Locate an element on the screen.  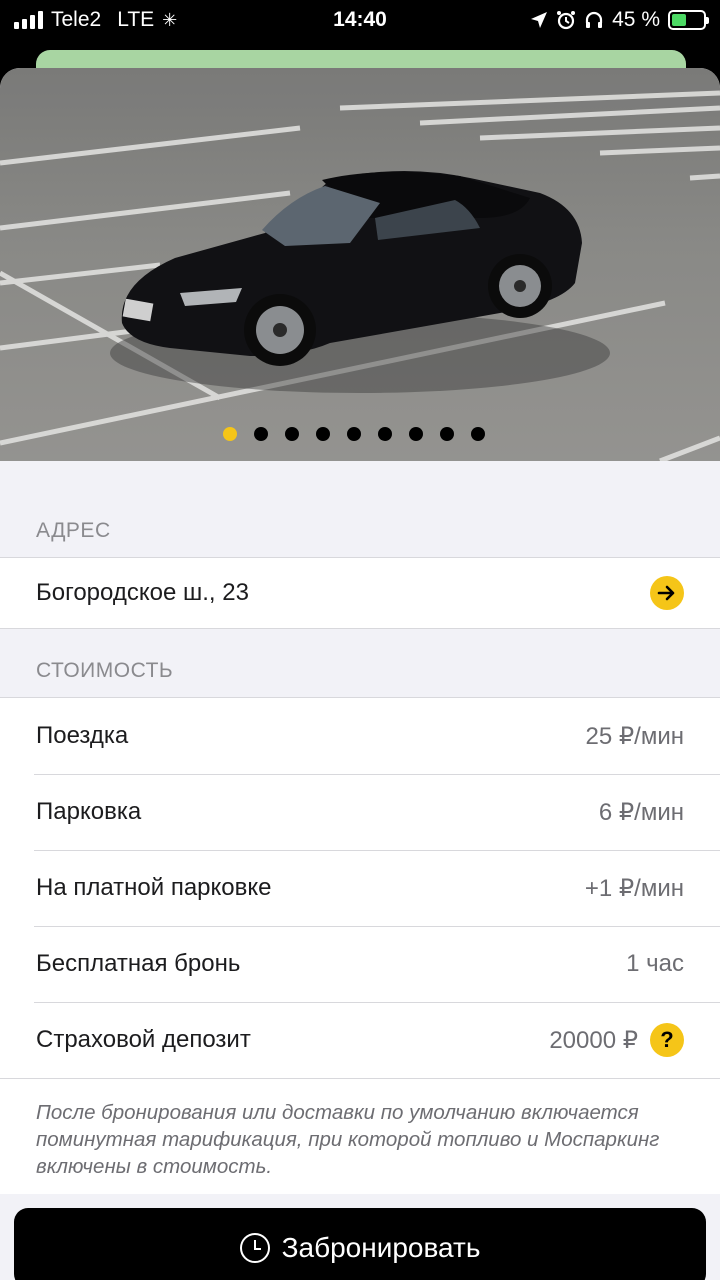
battery-percent: 45 % is located at coordinates (636, 19).